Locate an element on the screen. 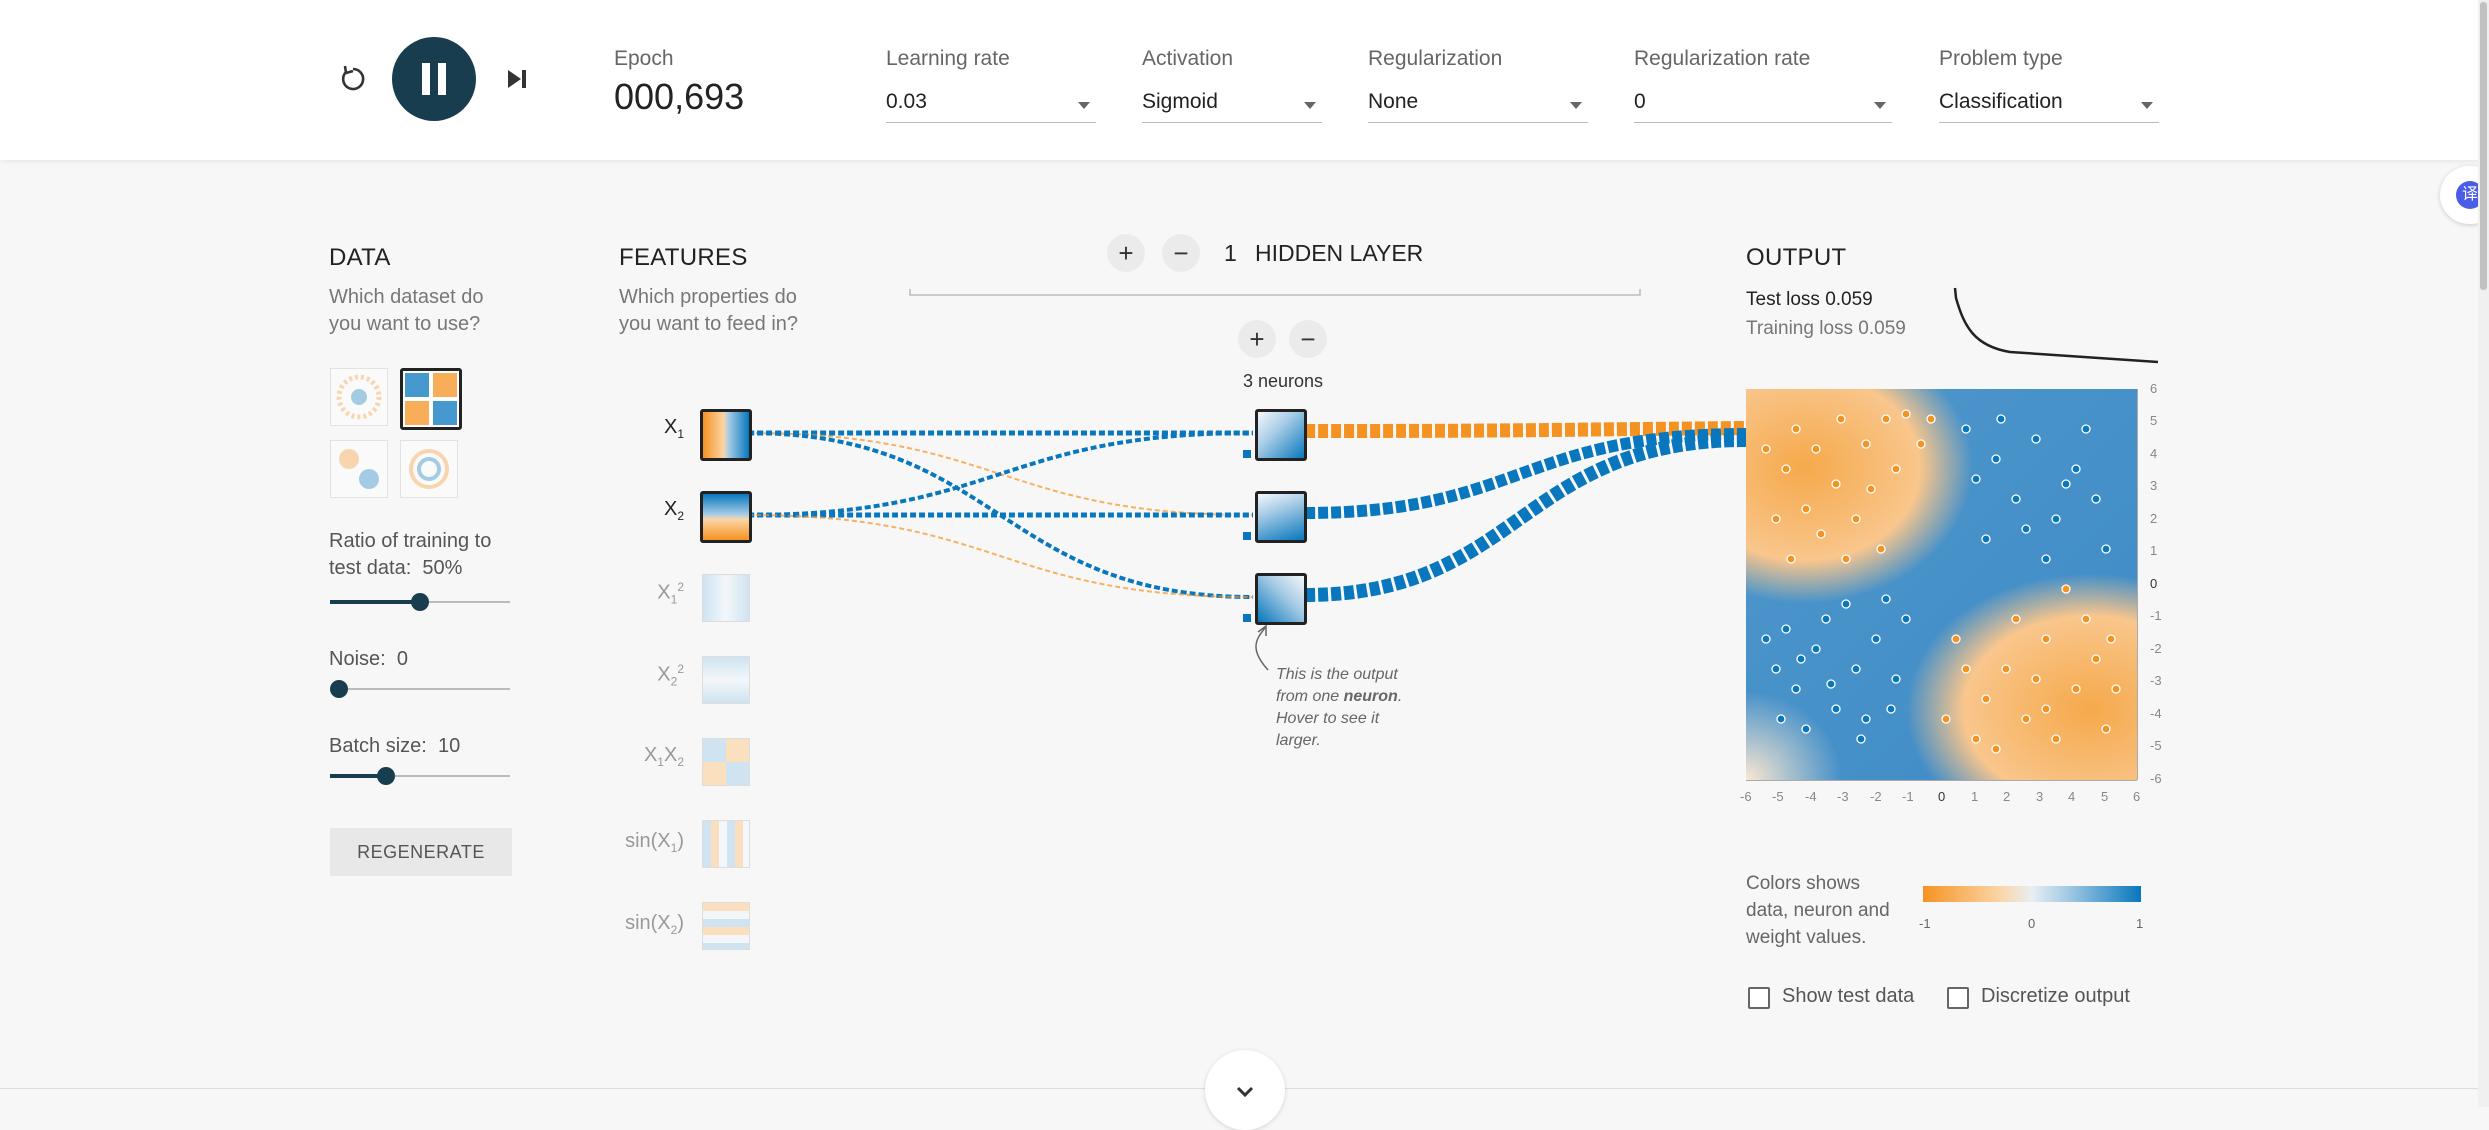  x-tick-label: 5 is located at coordinates (2105, 796).